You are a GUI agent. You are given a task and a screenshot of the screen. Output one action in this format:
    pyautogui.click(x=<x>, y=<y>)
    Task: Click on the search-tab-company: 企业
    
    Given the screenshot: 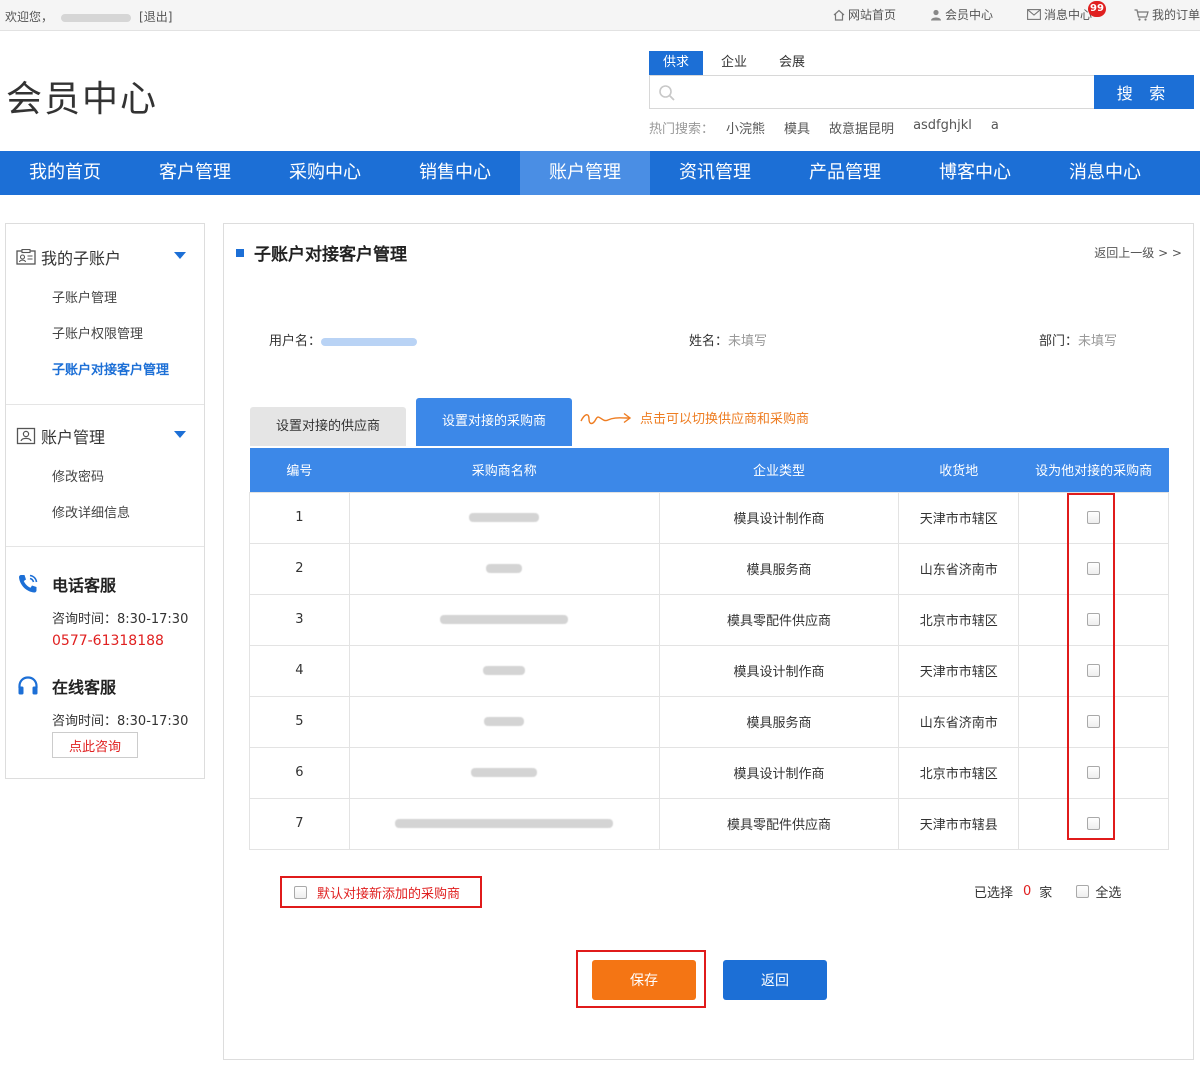 What is the action you would take?
    pyautogui.click(x=734, y=63)
    